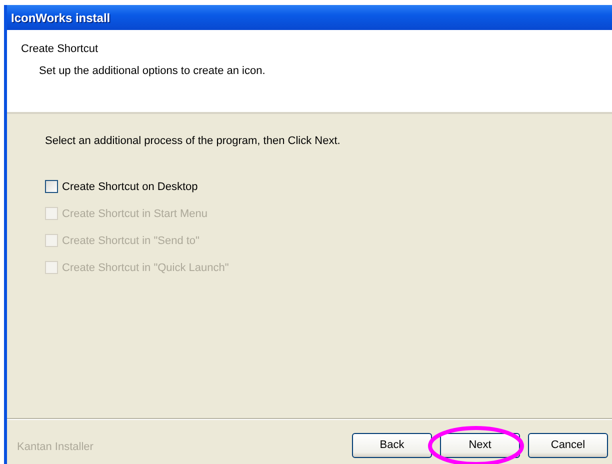 This screenshot has width=612, height=464. Describe the element at coordinates (131, 240) in the screenshot. I see `option-label: Create Shortcut in "Send to"` at that location.